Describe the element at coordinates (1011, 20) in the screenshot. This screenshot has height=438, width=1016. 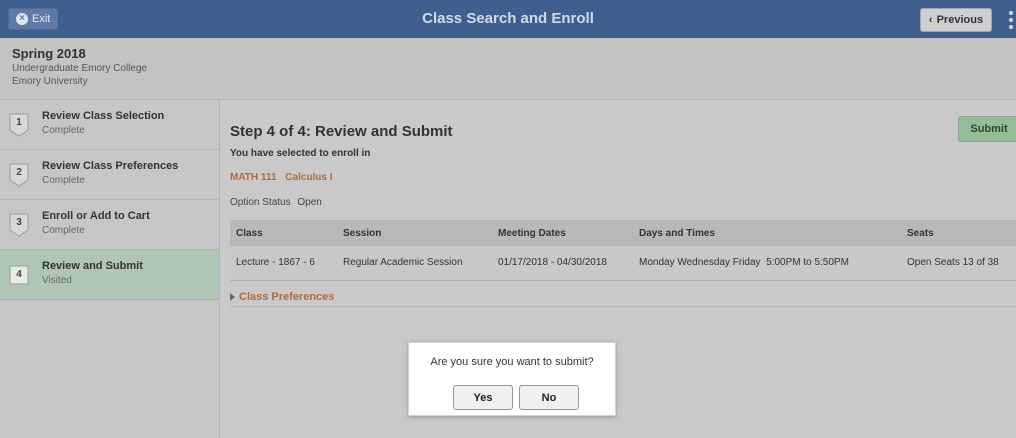
I see `more-menu-icon` at that location.